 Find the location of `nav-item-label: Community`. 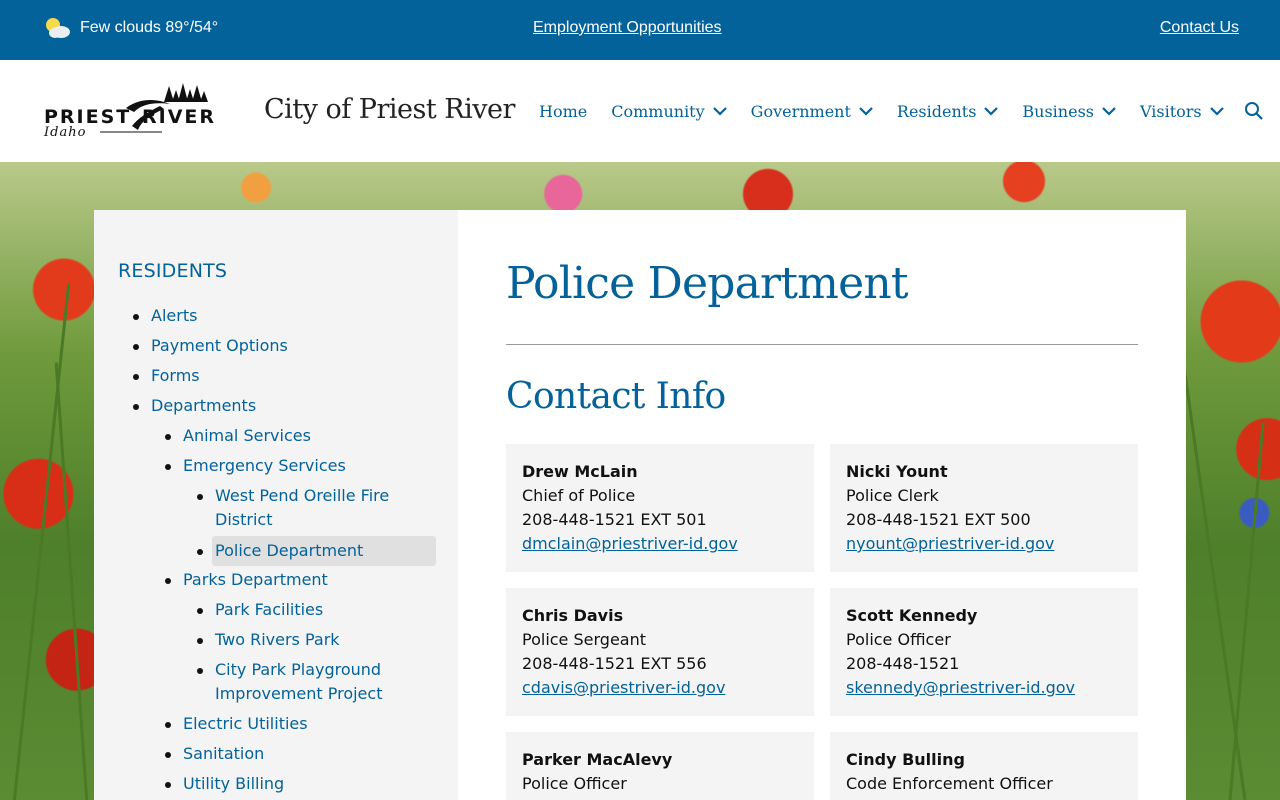

nav-item-label: Community is located at coordinates (658, 111).